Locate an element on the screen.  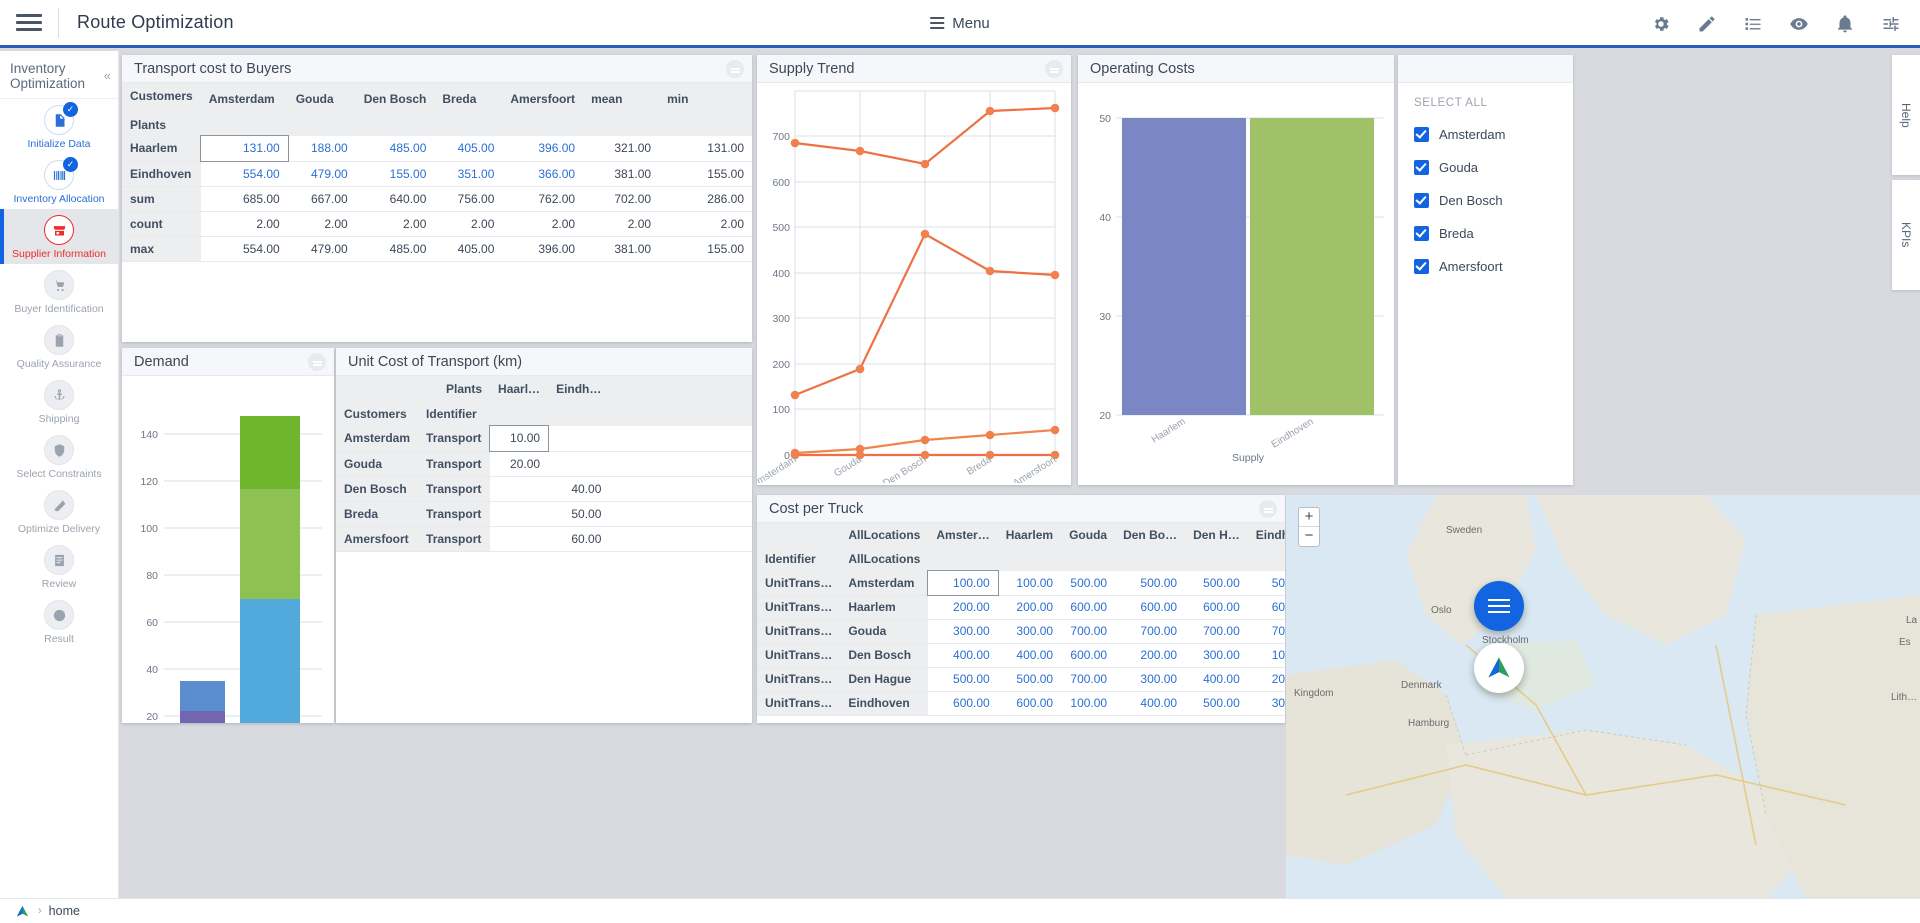
sidebar-item-quality-assurance: Quality Assurance is located at coordinates (59, 346).